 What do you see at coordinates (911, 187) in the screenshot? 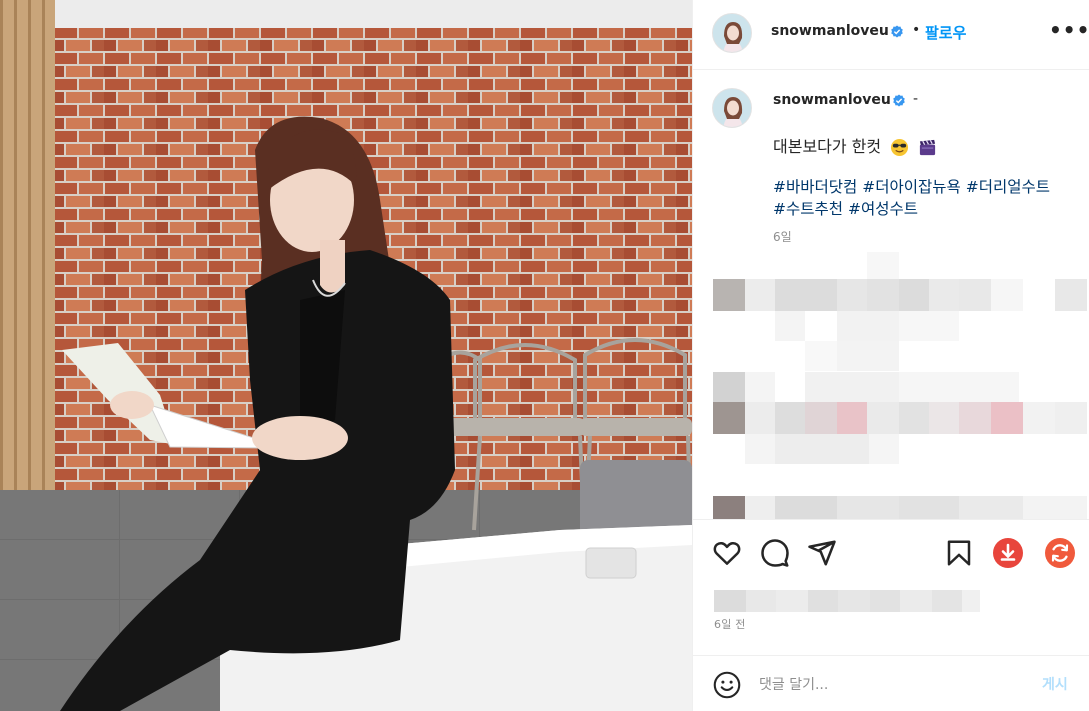
I see `hashtag-link: #더아이잡뉴욕` at bounding box center [911, 187].